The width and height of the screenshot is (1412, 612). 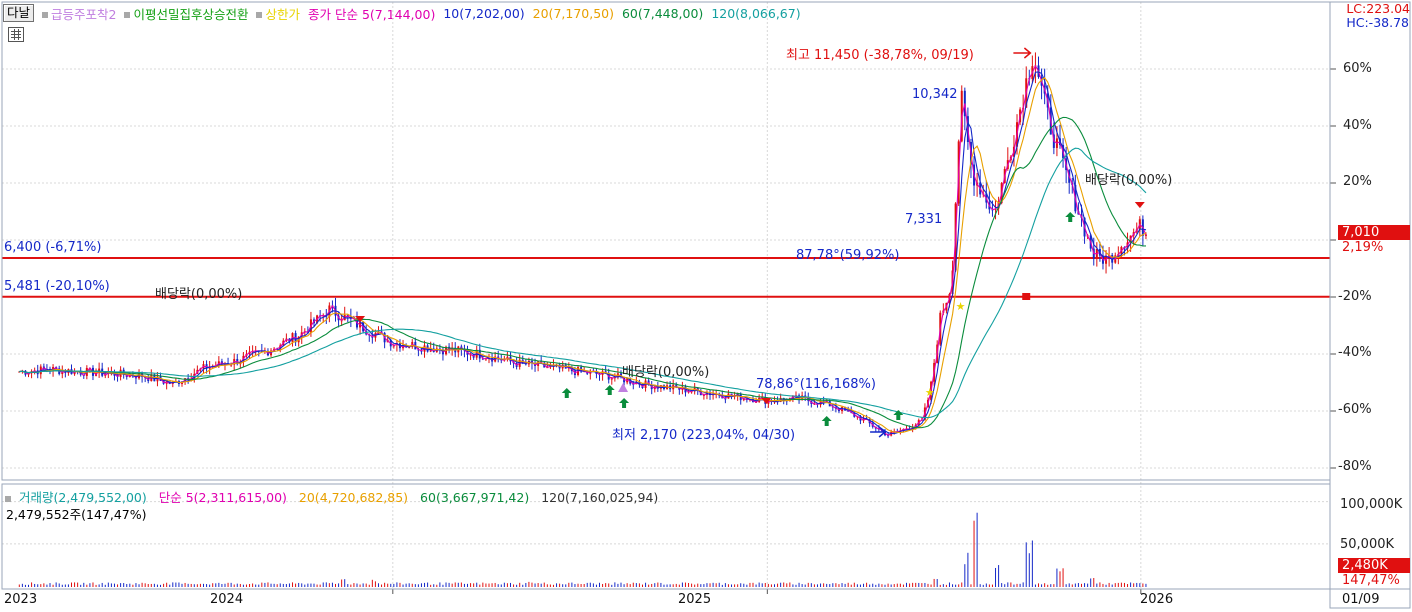 I want to click on current-volume-pct: 147,47%, so click(x=1371, y=580).